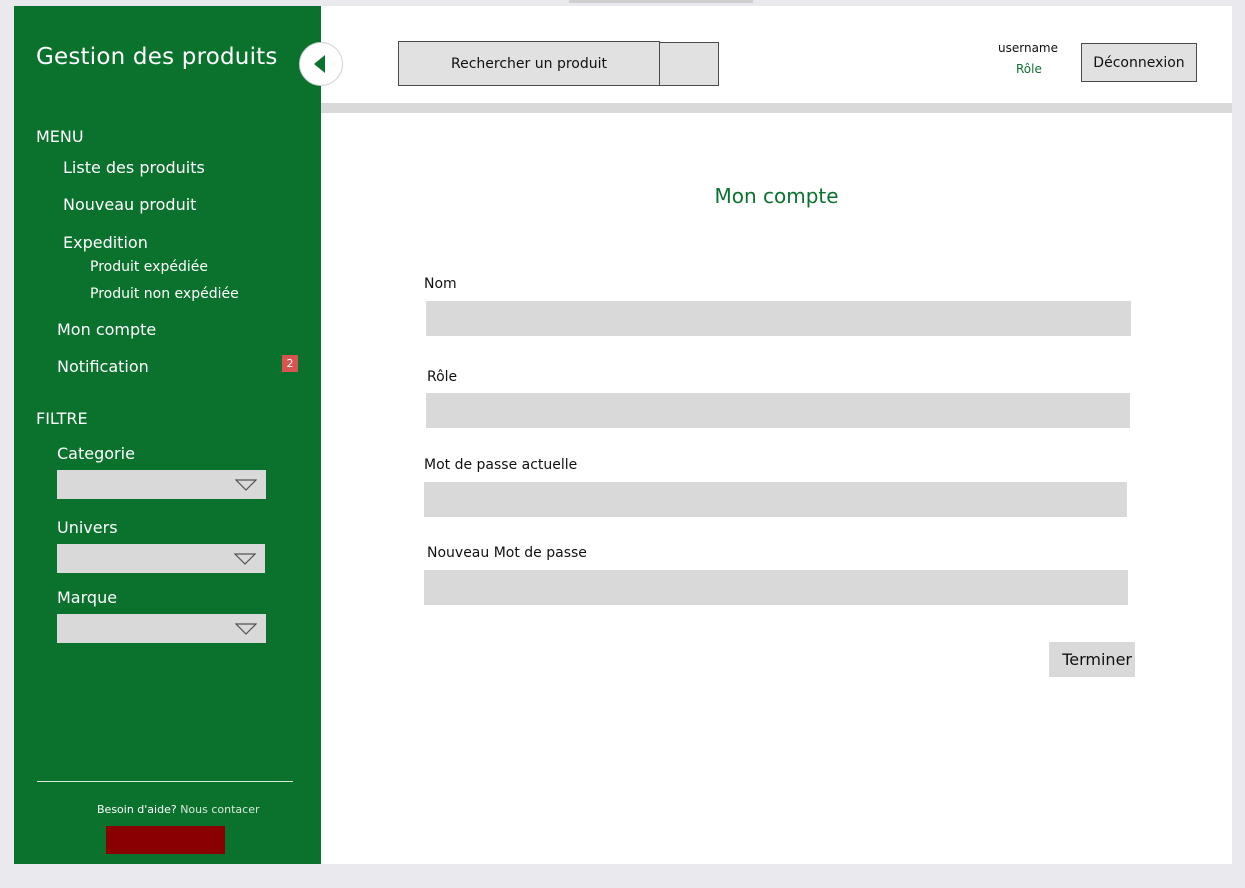 The width and height of the screenshot is (1245, 888). I want to click on app-title: Gestion des produits, so click(157, 57).